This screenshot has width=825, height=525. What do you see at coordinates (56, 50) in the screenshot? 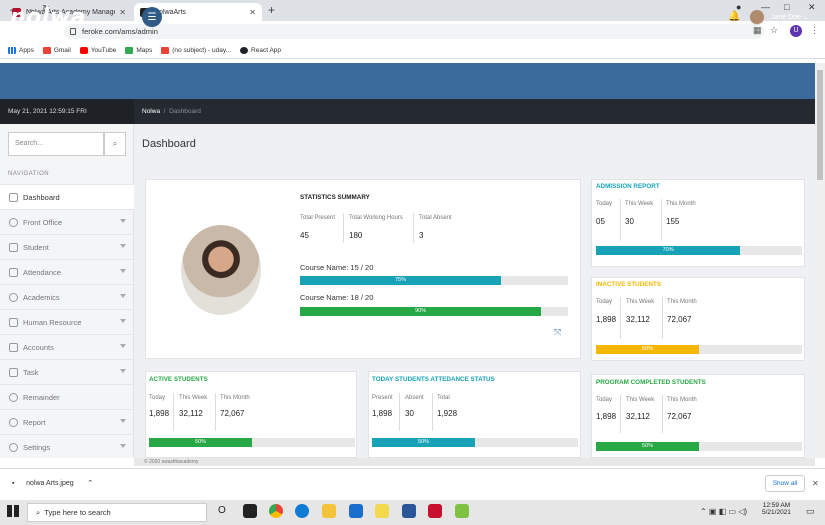
I see `bookmark-gmail: Gmail` at bounding box center [56, 50].